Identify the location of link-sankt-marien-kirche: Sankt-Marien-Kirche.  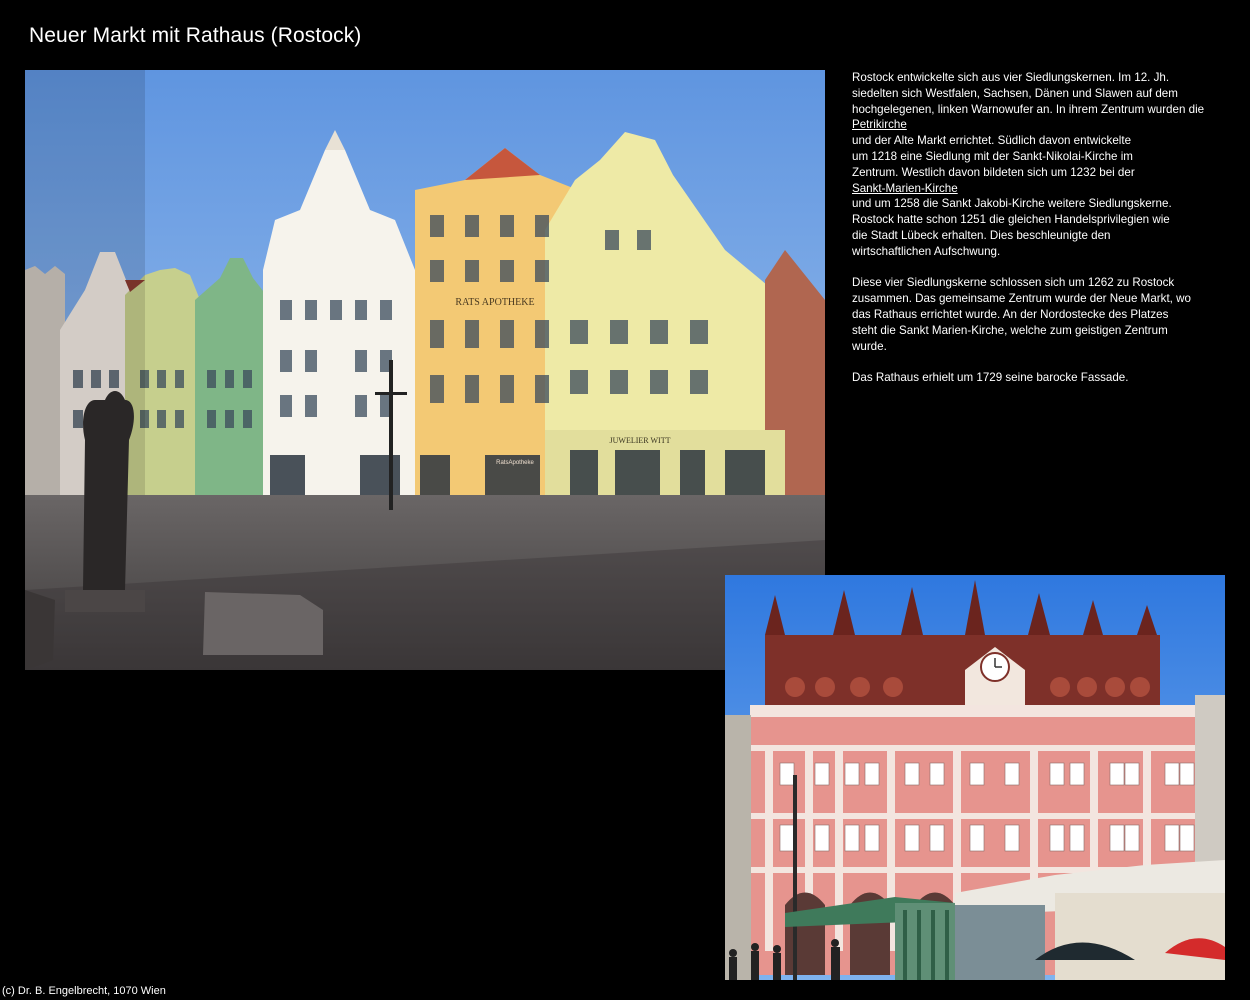
(905, 188).